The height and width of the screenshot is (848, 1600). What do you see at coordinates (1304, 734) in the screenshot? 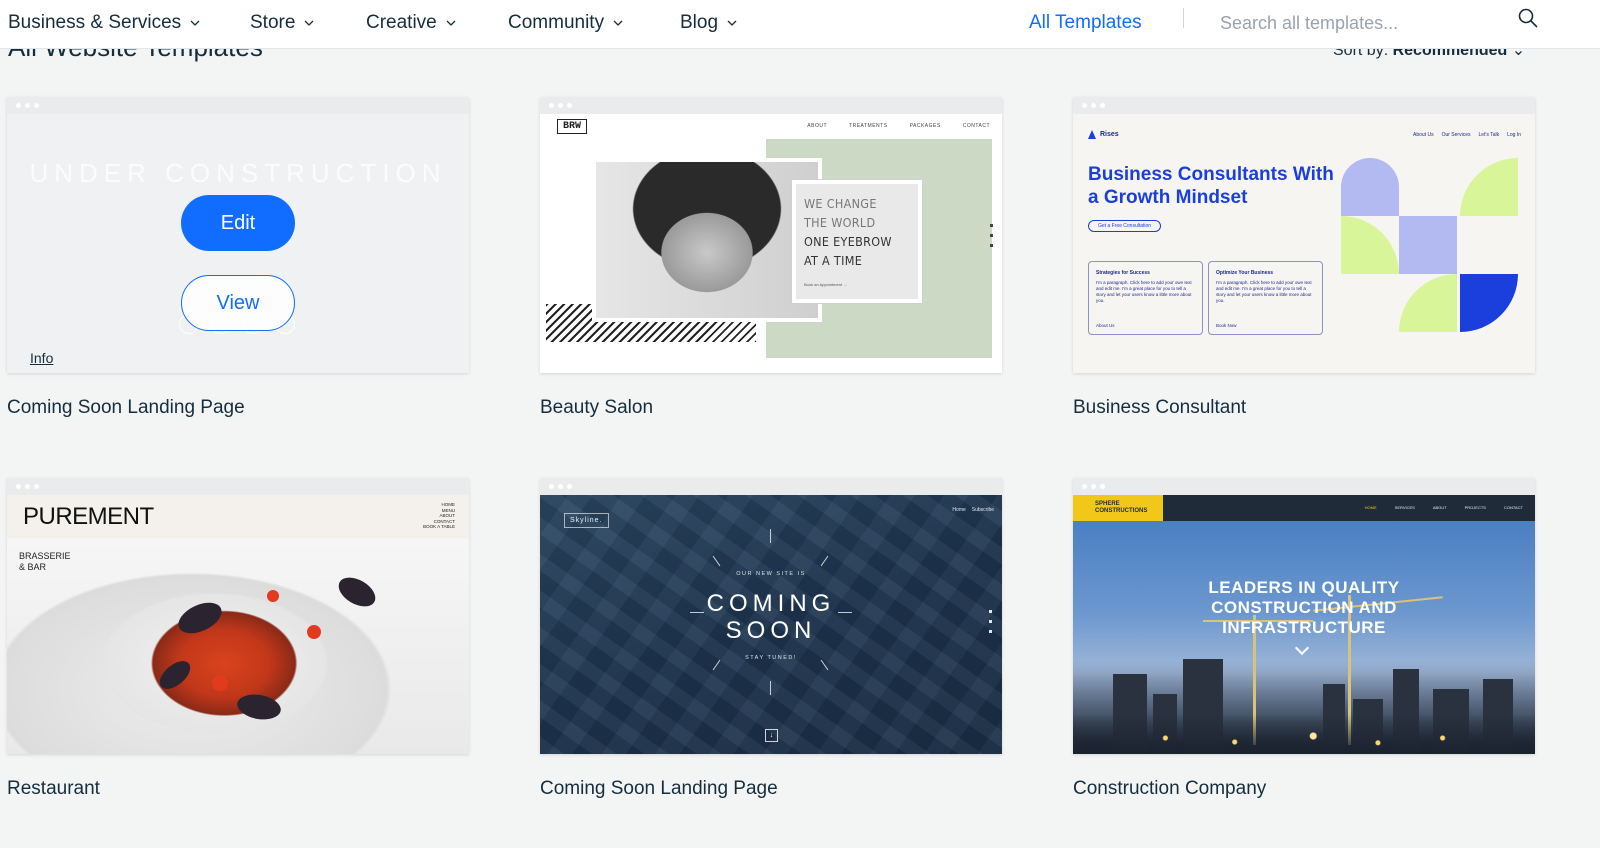
I see `preview-city-lights` at bounding box center [1304, 734].